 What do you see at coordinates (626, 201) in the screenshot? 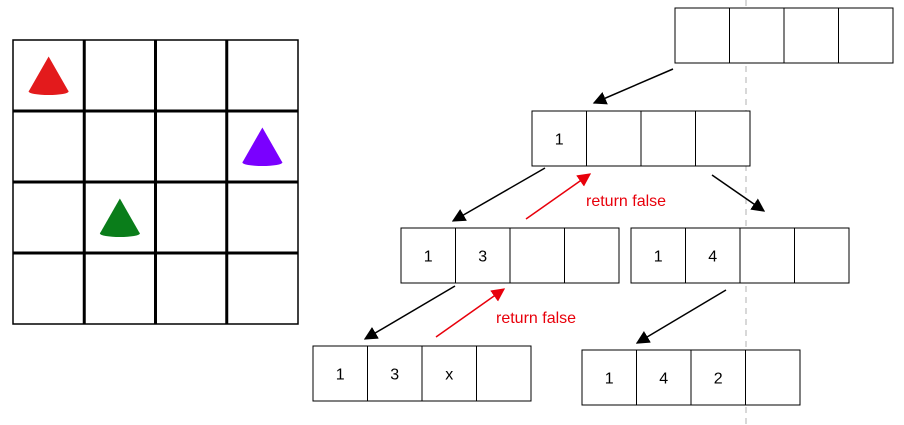
I see `return-false-label-upper: return false` at bounding box center [626, 201].